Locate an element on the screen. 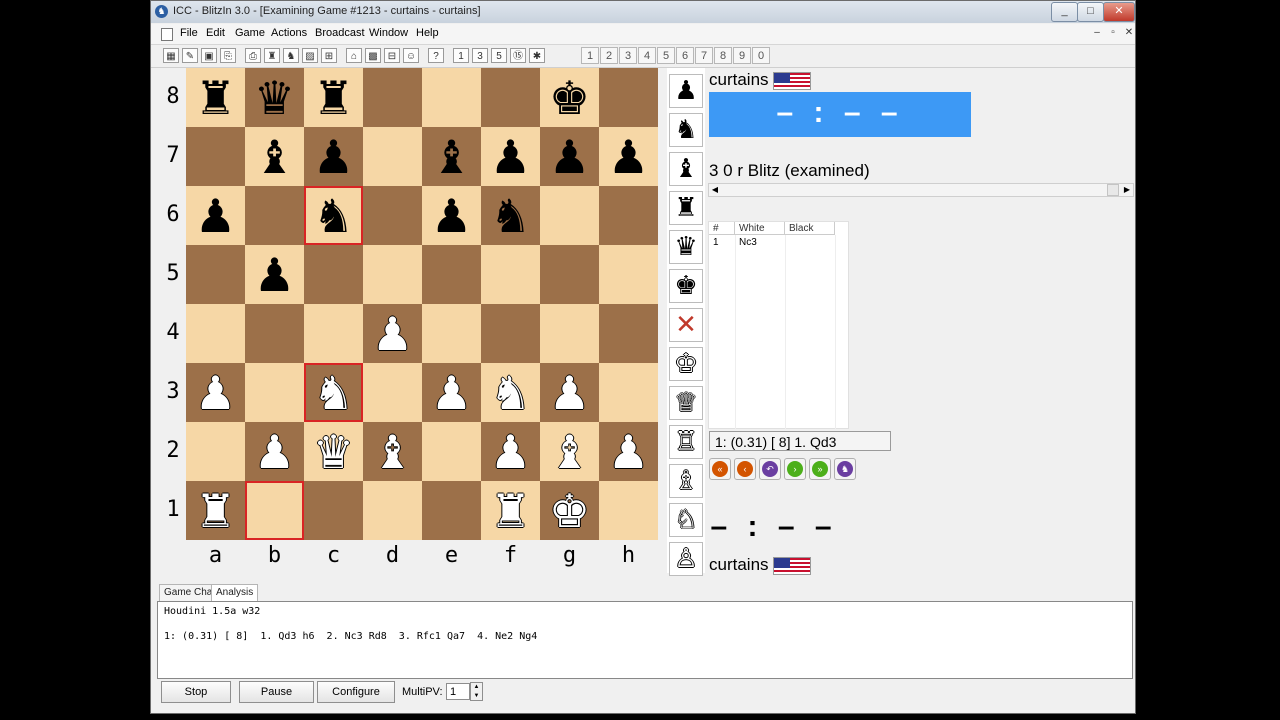 The width and height of the screenshot is (1280, 720). square-e8 is located at coordinates (451, 97).